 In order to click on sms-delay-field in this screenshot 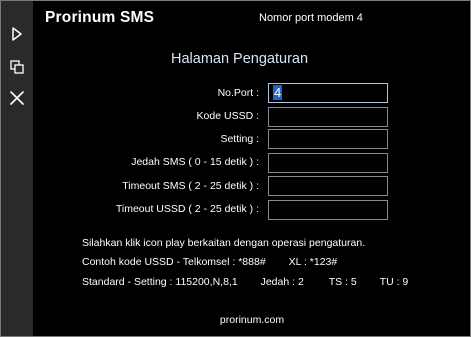, I will do `click(328, 163)`.